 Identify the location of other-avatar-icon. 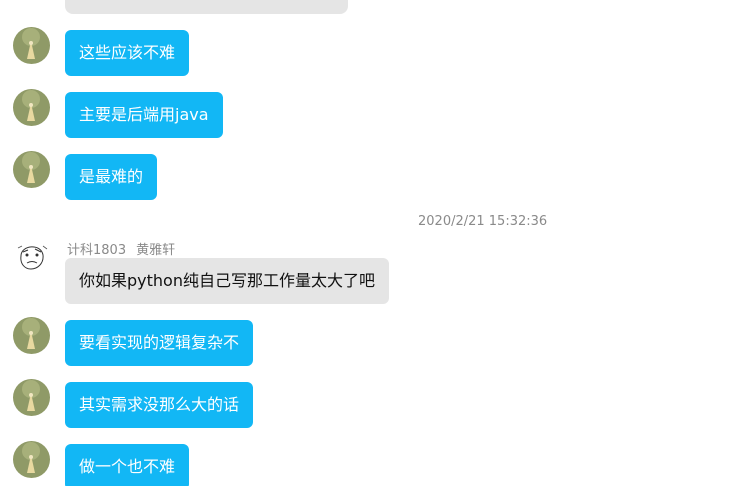
(31, 254).